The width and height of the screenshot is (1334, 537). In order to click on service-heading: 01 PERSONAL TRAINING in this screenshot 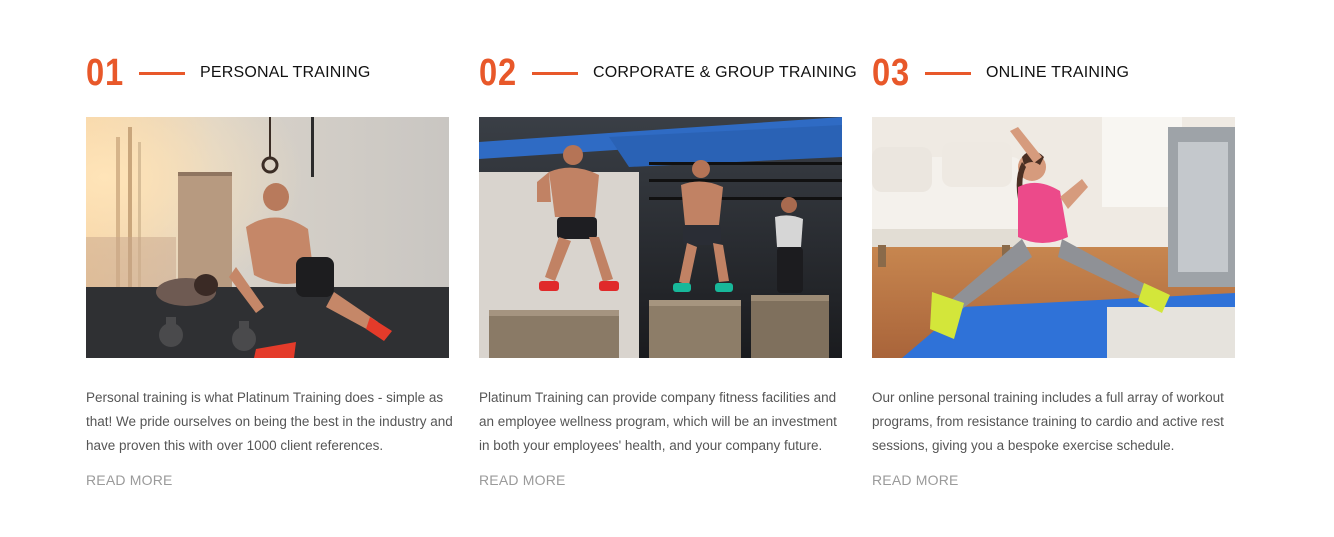, I will do `click(276, 73)`.